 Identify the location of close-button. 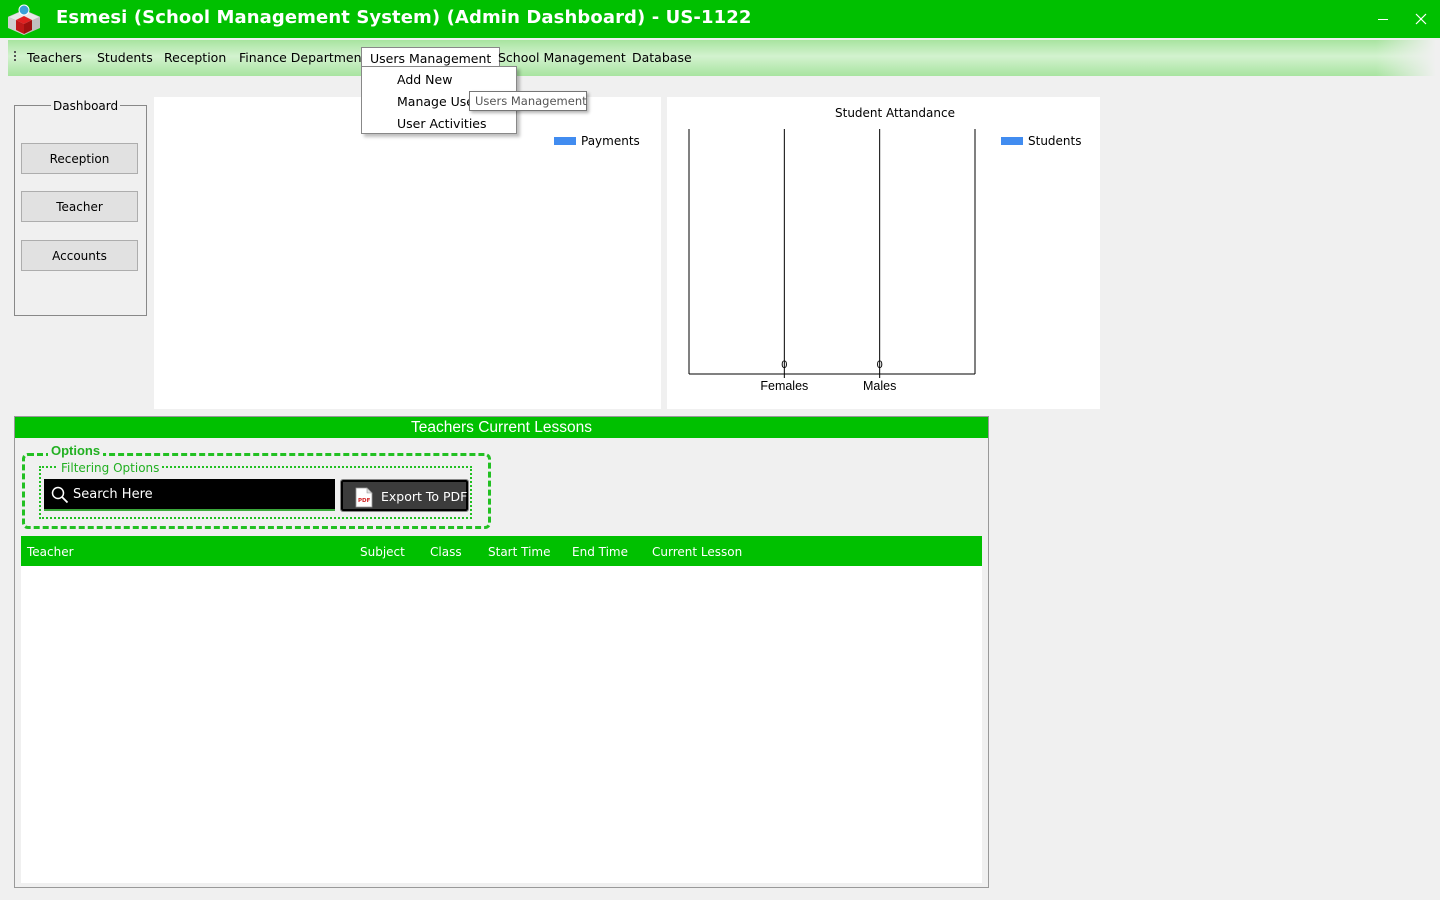
(1421, 19).